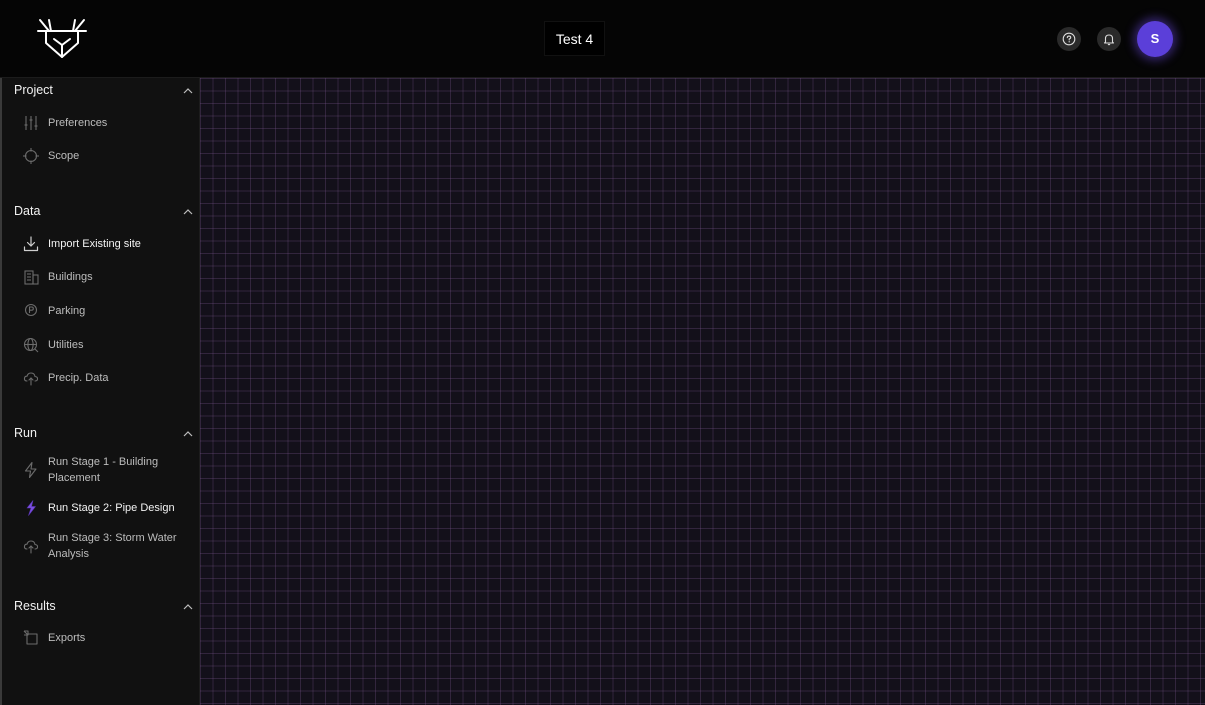 The height and width of the screenshot is (705, 1205). Describe the element at coordinates (27, 211) in the screenshot. I see `section-title: Data` at that location.